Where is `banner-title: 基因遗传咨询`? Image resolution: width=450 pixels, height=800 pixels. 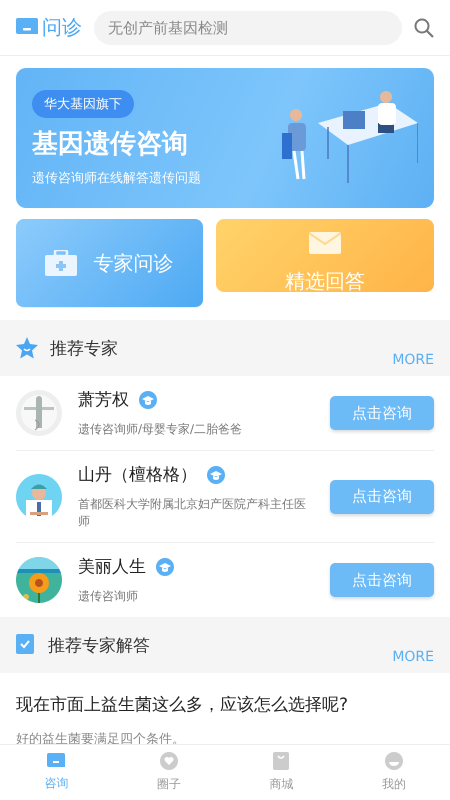 banner-title: 基因遗传咨询 is located at coordinates (110, 144).